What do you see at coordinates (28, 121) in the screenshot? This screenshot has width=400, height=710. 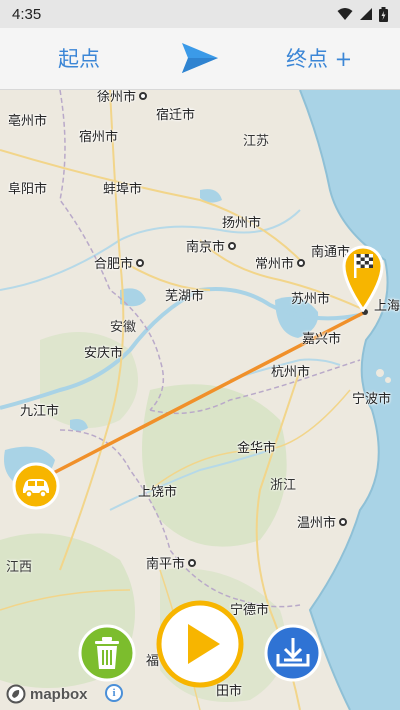 I see `city-label: 亳州市` at bounding box center [28, 121].